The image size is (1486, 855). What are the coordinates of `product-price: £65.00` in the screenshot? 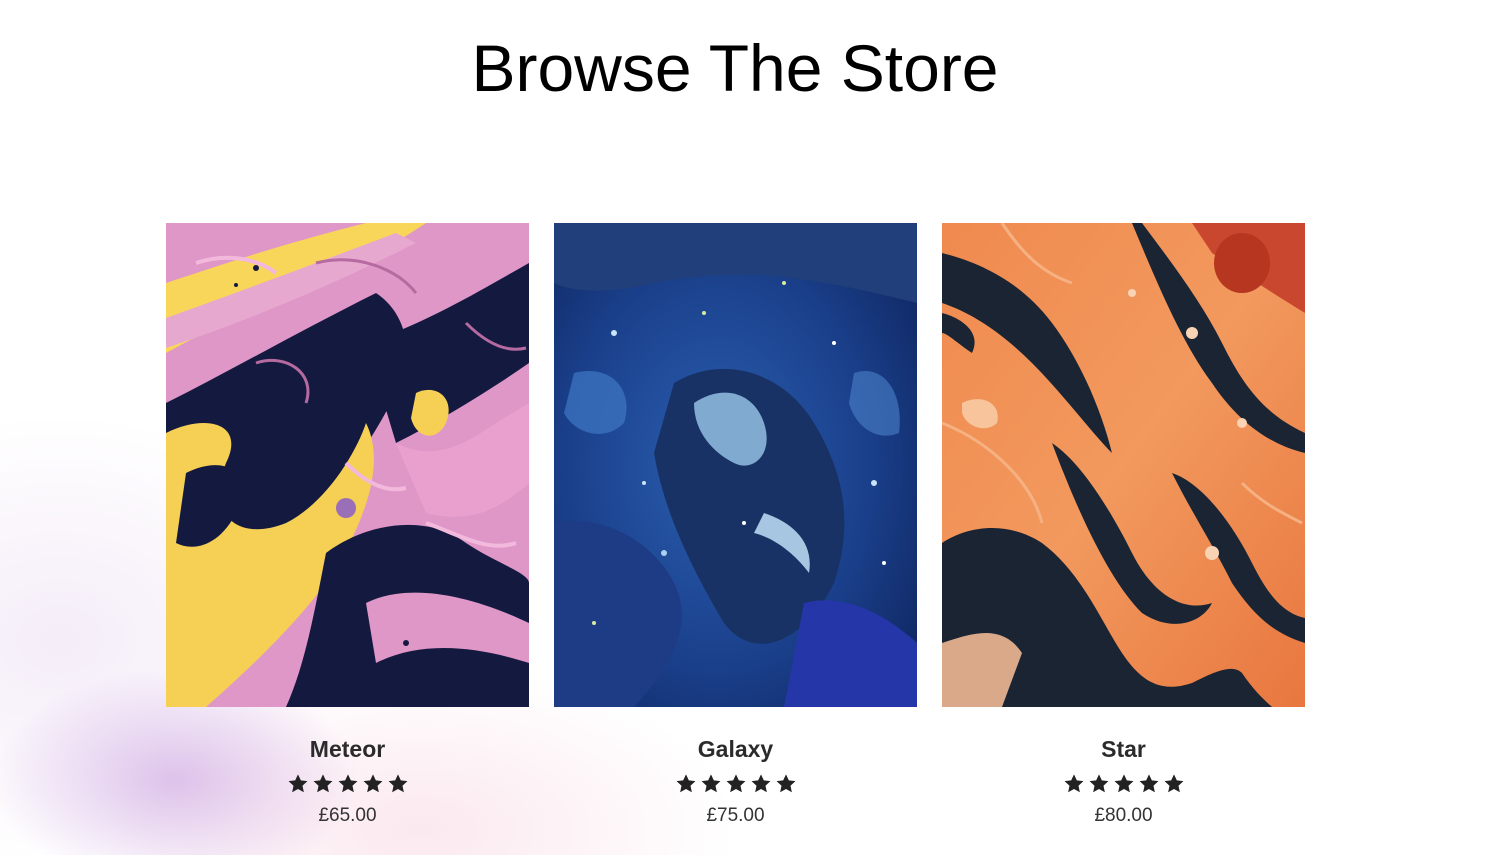 It's located at (347, 815).